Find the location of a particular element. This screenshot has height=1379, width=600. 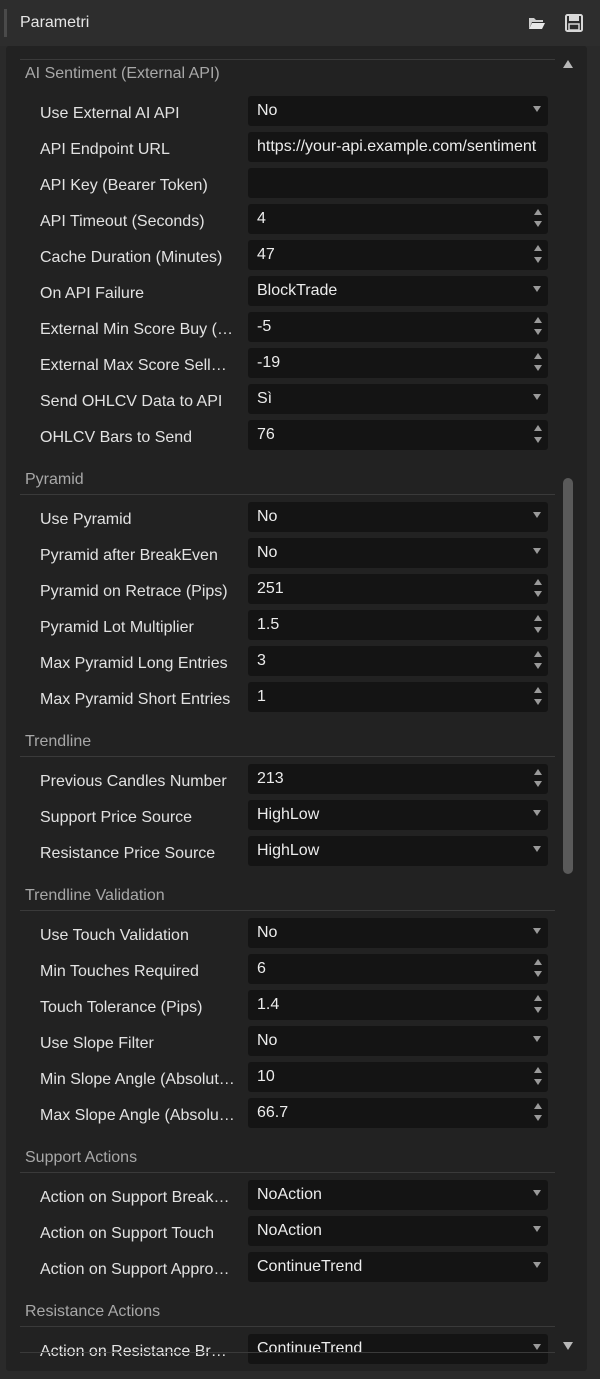

parameter-label: Send OHLCV Data to API is located at coordinates (131, 401).